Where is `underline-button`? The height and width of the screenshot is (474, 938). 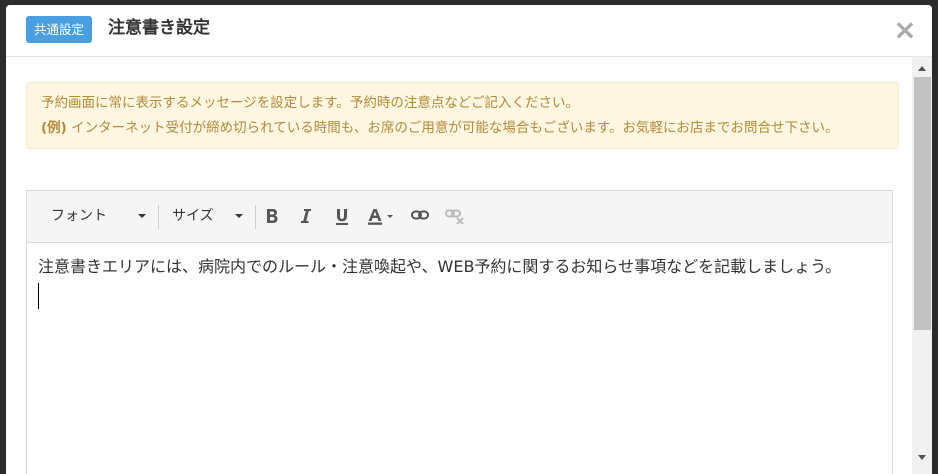 underline-button is located at coordinates (342, 216).